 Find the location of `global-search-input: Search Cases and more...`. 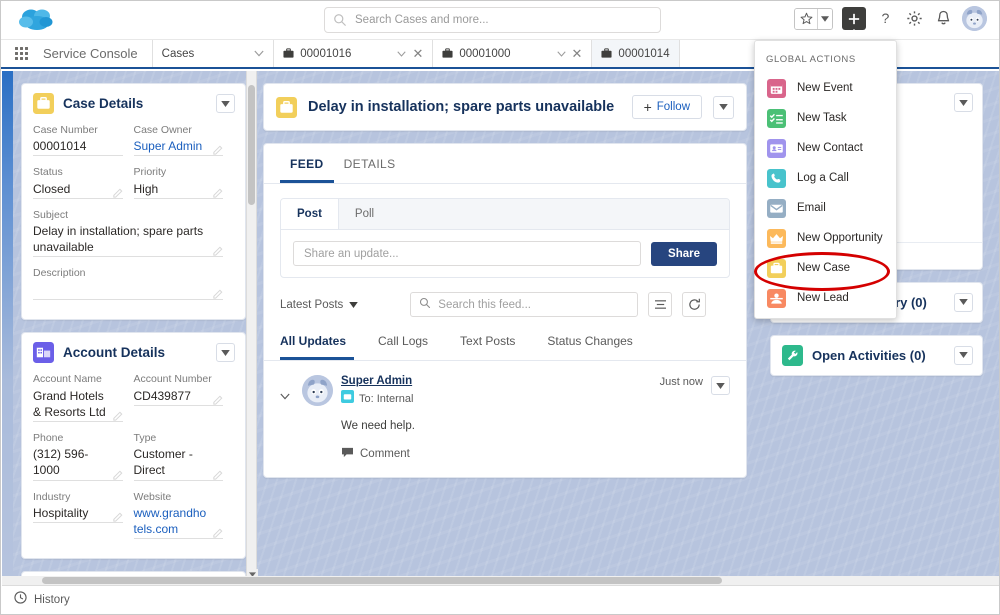

global-search-input: Search Cases and more... is located at coordinates (492, 20).